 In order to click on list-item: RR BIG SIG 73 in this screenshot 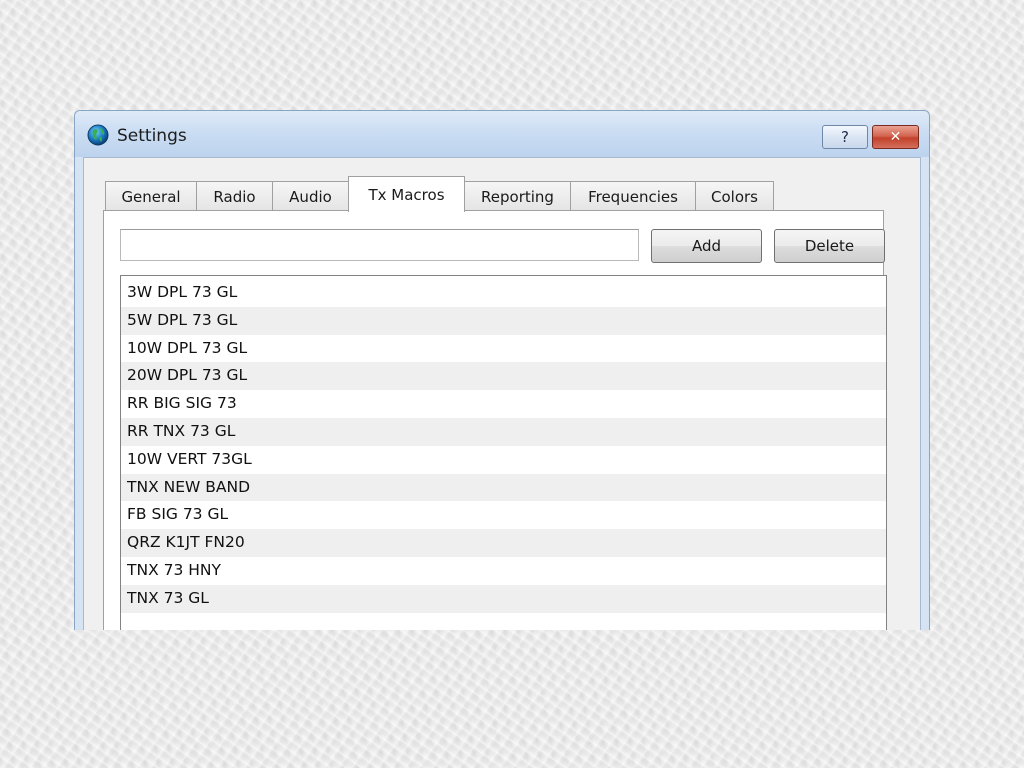, I will do `click(503, 404)`.